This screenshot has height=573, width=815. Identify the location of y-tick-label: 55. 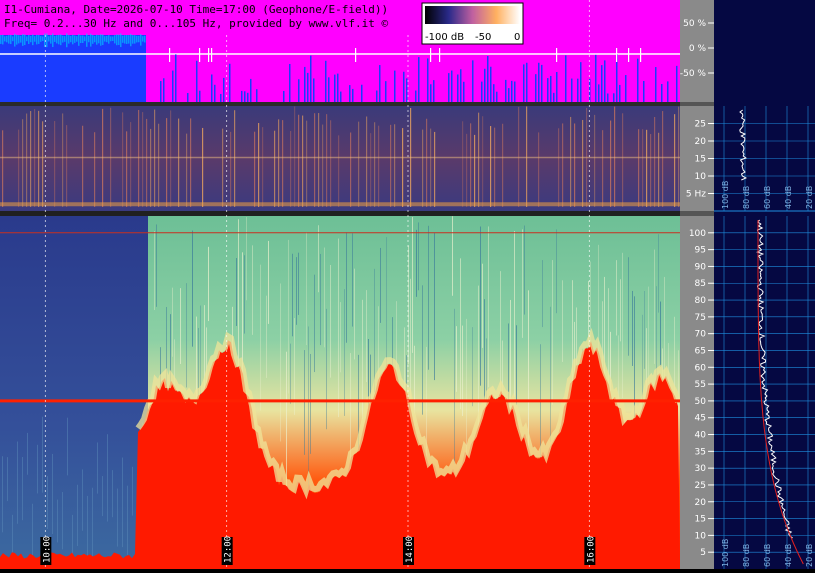
(700, 385).